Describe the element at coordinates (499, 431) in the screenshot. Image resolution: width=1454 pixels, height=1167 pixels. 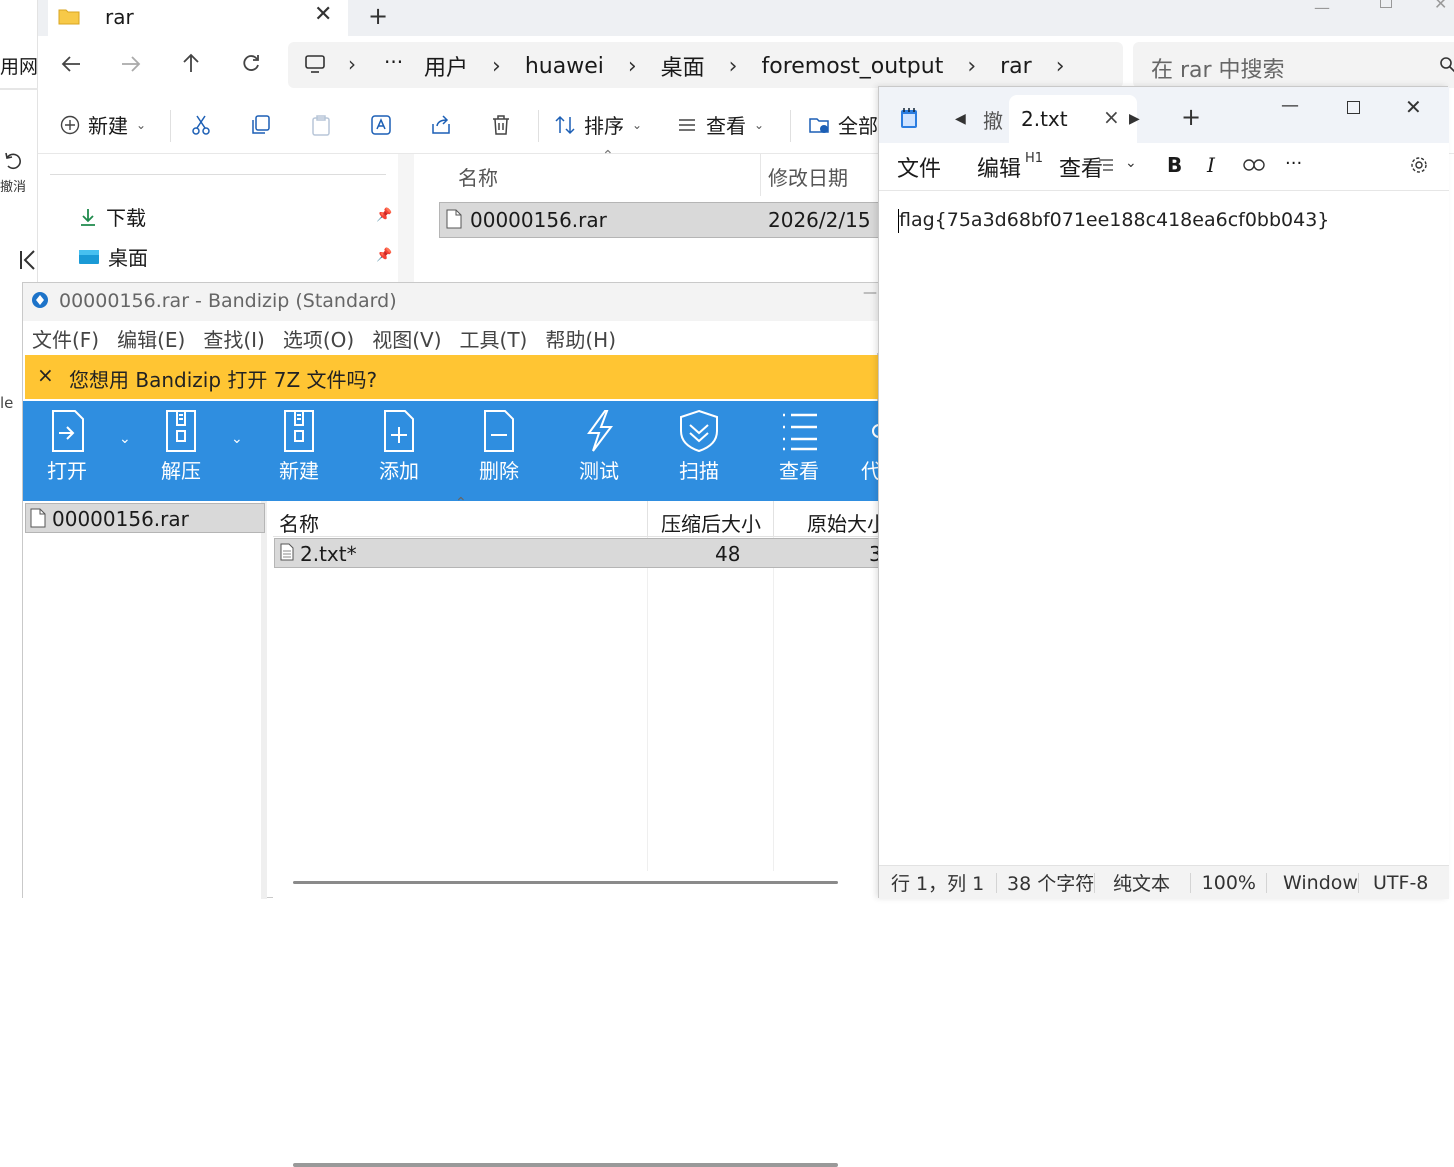
I see `delete-file-icon` at that location.